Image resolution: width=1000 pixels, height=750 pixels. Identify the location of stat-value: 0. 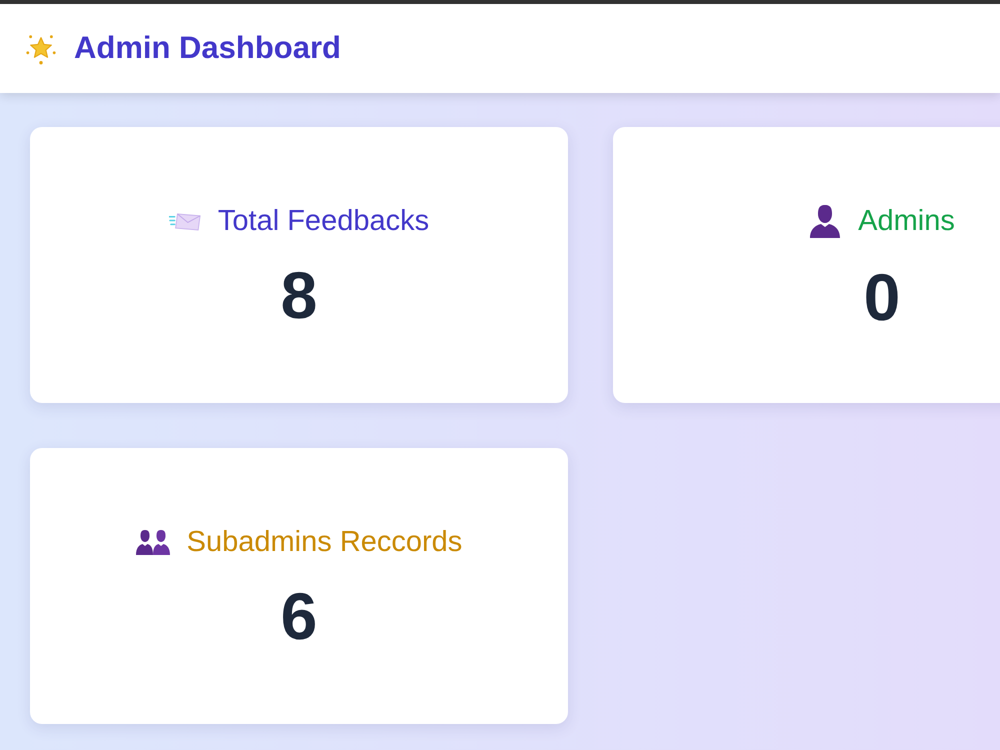
(882, 297).